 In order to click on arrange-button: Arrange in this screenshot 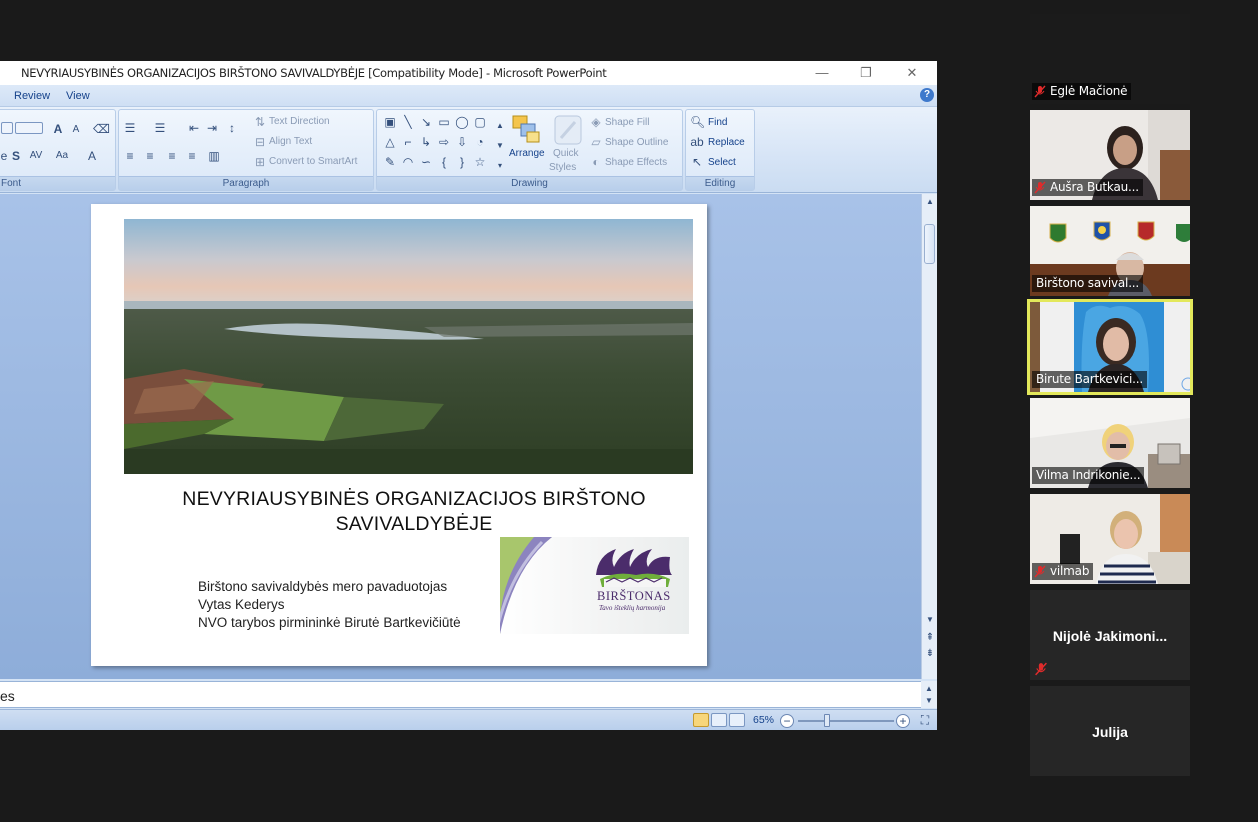, I will do `click(527, 143)`.